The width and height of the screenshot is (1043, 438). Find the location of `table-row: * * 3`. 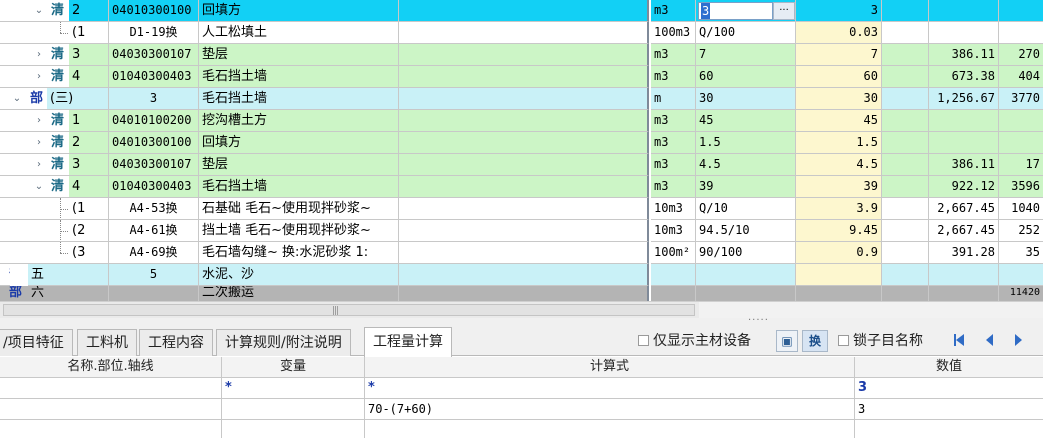

table-row: * * 3 is located at coordinates (521, 388).